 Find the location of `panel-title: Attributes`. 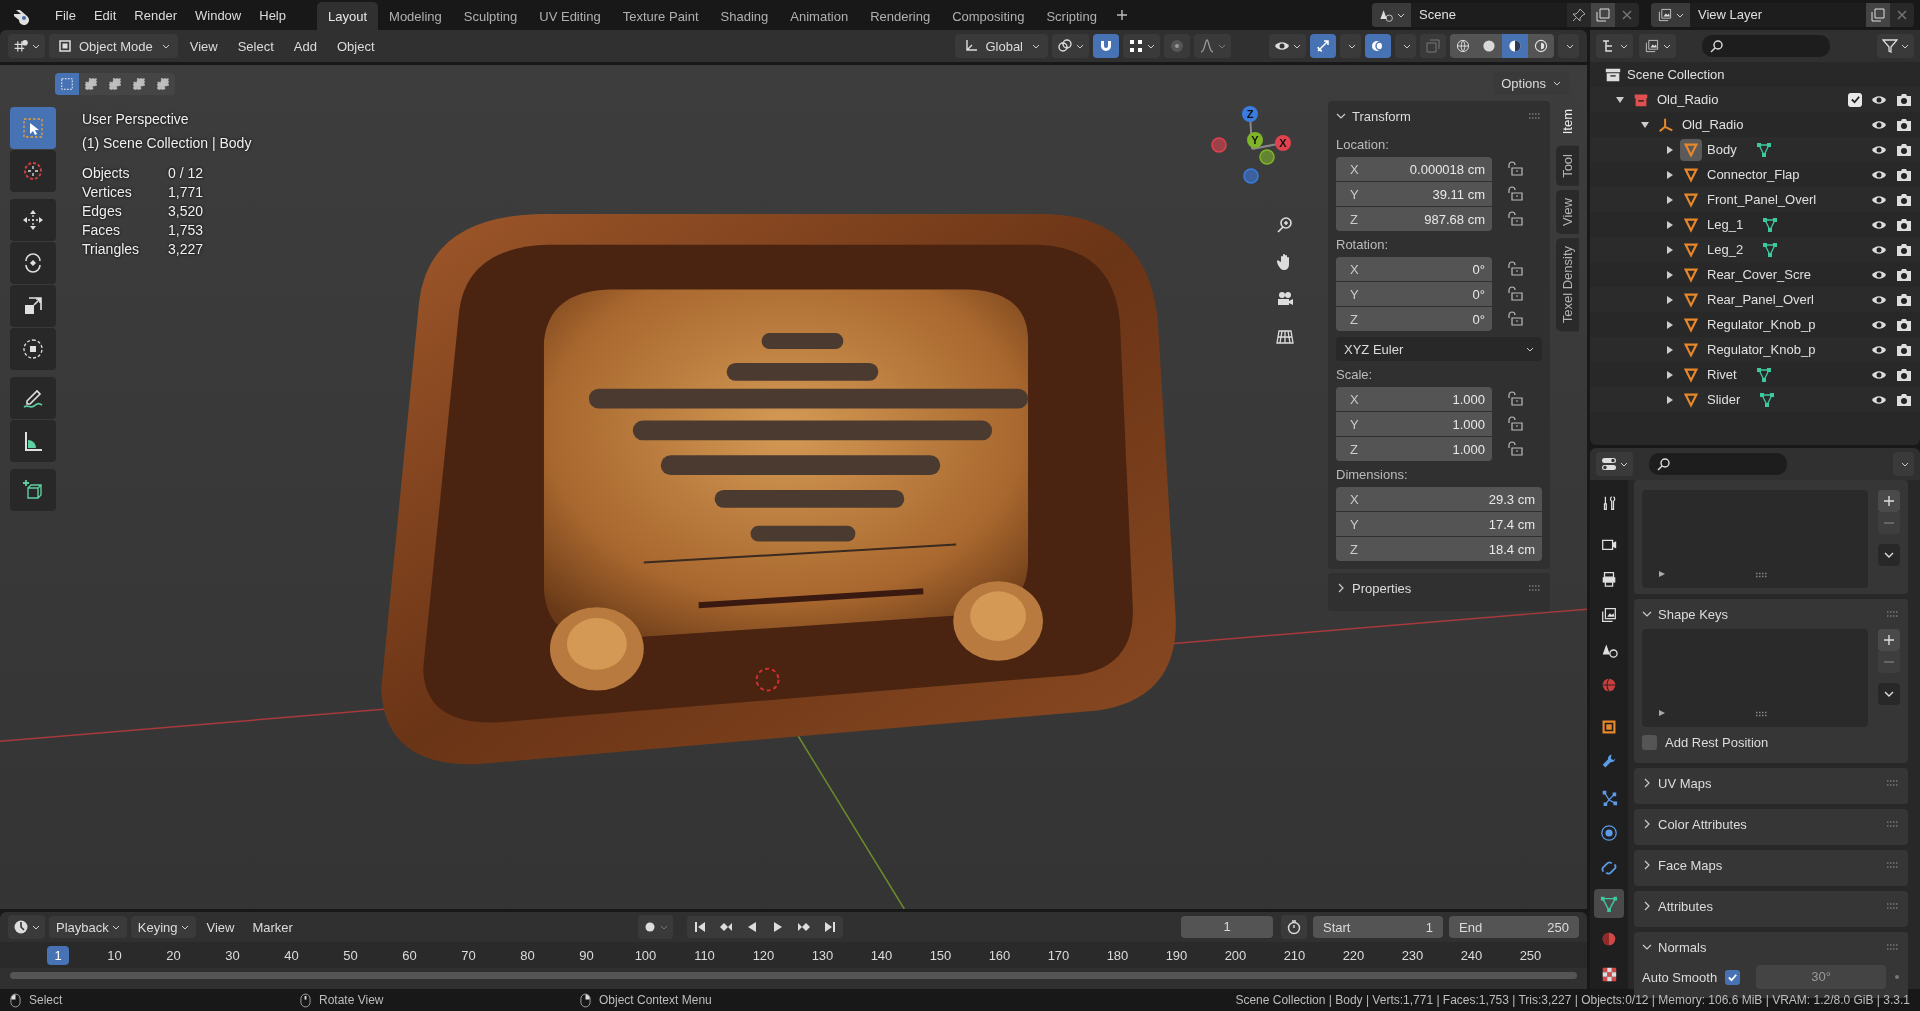

panel-title: Attributes is located at coordinates (1685, 906).